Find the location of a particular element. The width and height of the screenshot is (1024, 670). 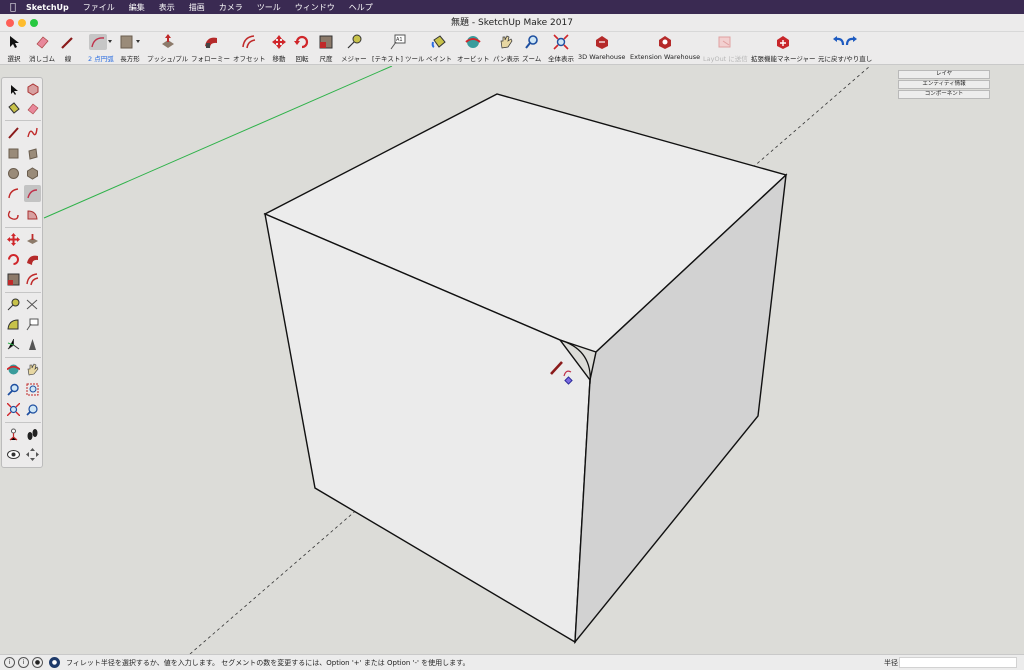

menu-file: ファイル is located at coordinates (99, 7).